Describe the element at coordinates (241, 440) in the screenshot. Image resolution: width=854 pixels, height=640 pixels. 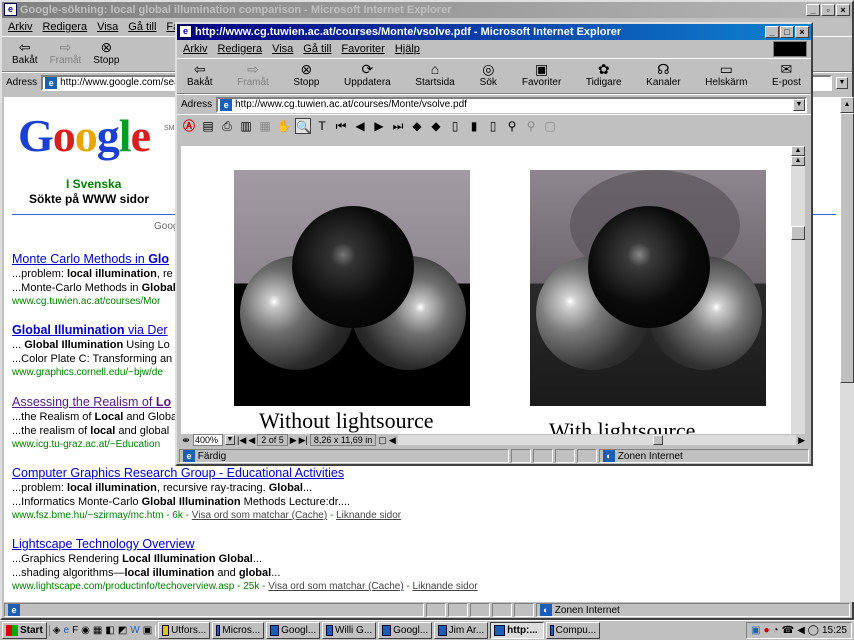
I see `first-page-button: |◀` at that location.